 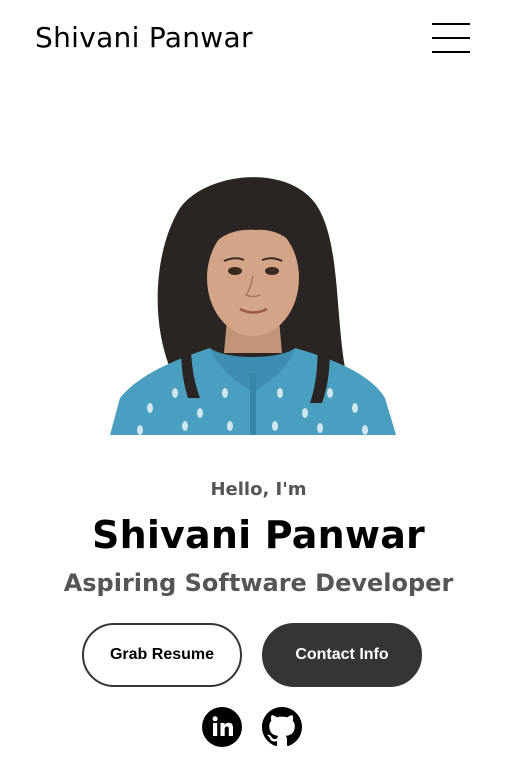 What do you see at coordinates (162, 655) in the screenshot?
I see `grab-resume-button: Grab Resume` at bounding box center [162, 655].